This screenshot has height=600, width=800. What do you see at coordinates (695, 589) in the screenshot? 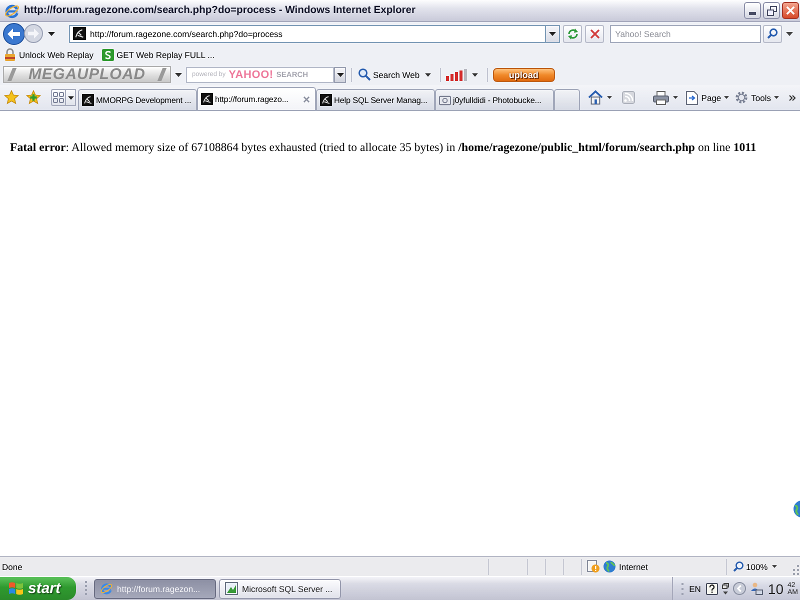
I see `language-indicator: EN` at bounding box center [695, 589].